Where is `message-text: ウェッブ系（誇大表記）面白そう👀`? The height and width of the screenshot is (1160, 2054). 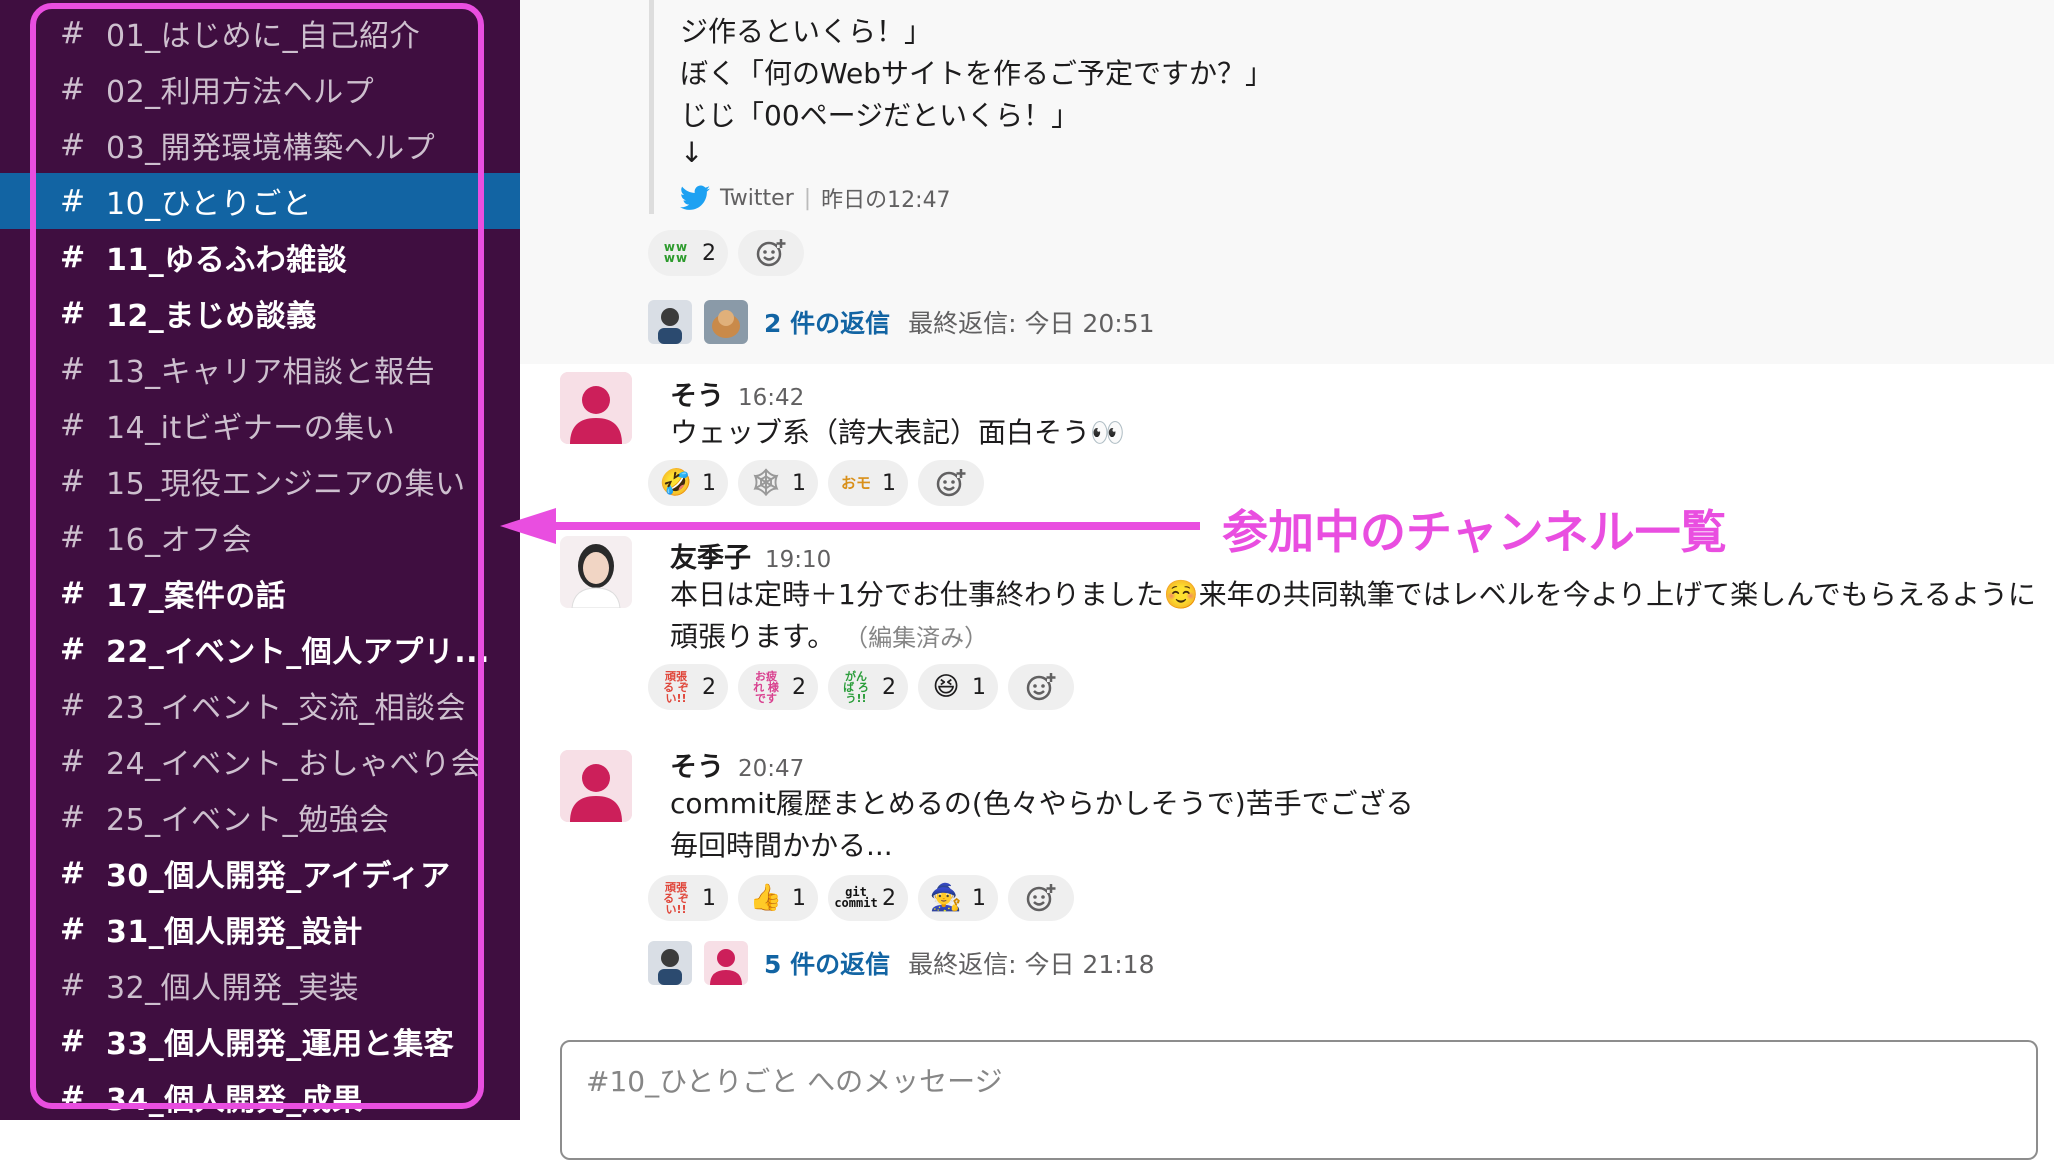
message-text: ウェッブ系（誇大表記）面白そう👀 is located at coordinates (897, 432).